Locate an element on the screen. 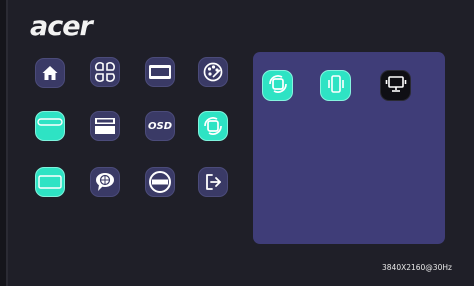 This screenshot has width=474, height=286. menu-item-input-source is located at coordinates (160, 72).